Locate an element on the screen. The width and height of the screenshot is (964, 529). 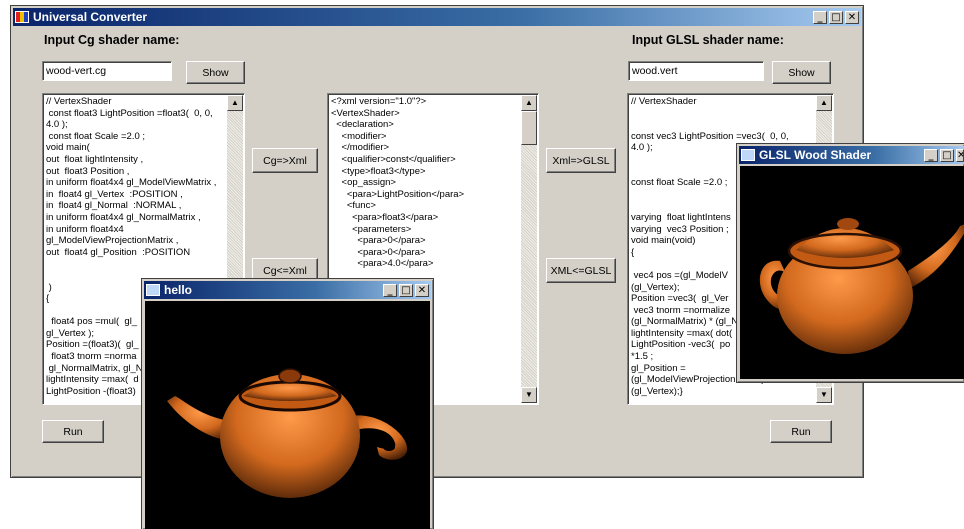
glsl-window-controls: _ □ ✕ is located at coordinates (944, 155).